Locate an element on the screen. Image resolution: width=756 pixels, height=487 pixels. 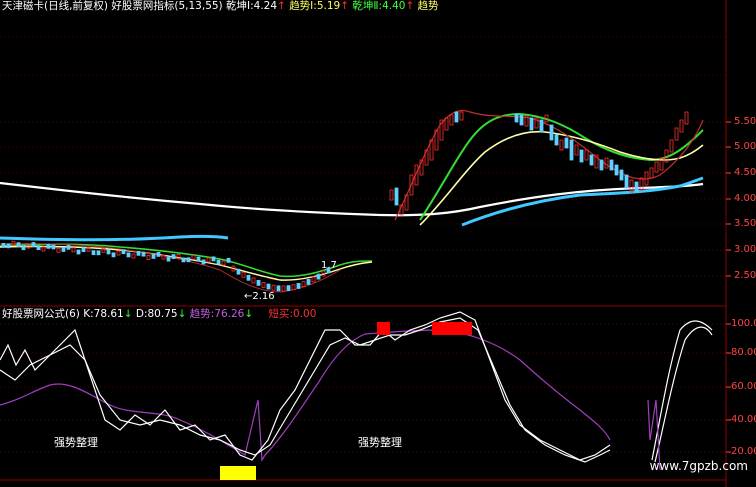
watermark: www.7gpzb.com is located at coordinates (698, 466).